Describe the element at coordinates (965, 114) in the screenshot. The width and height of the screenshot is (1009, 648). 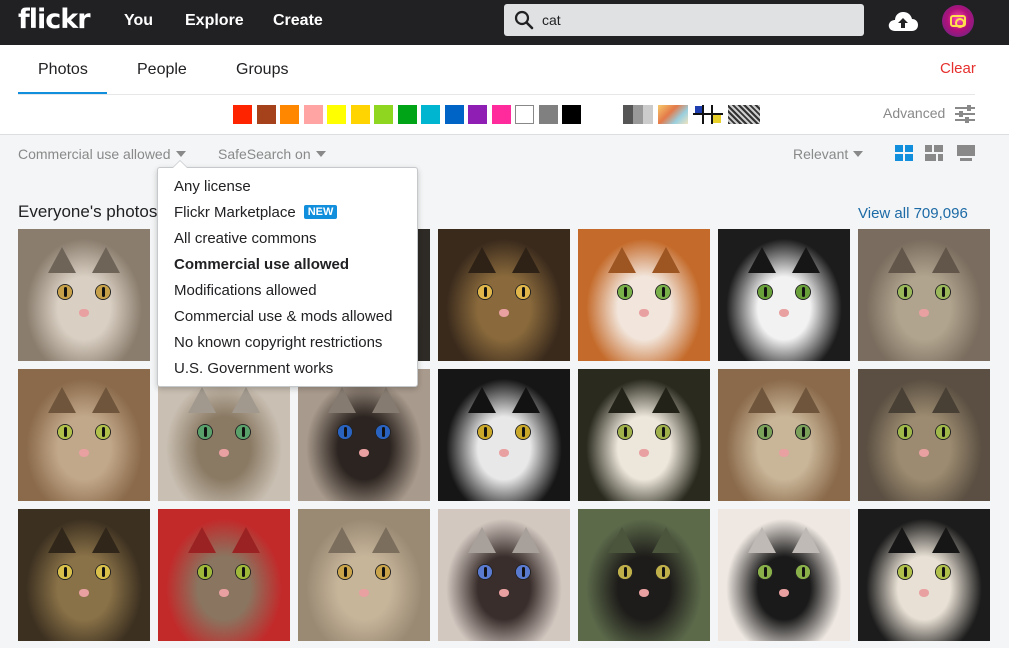
I see `sliders-icon` at that location.